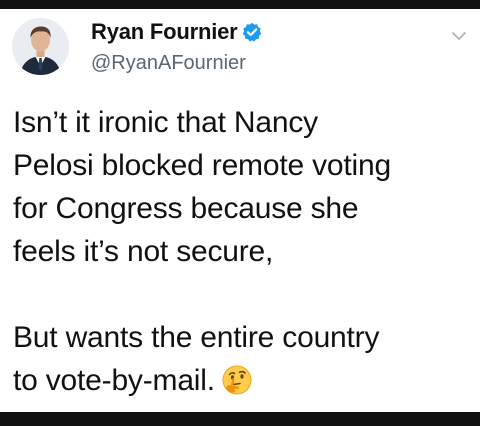 Image resolution: width=480 pixels, height=426 pixels. What do you see at coordinates (165, 122) in the screenshot?
I see `tweet-line: Isn’t it ironic that Nancy` at bounding box center [165, 122].